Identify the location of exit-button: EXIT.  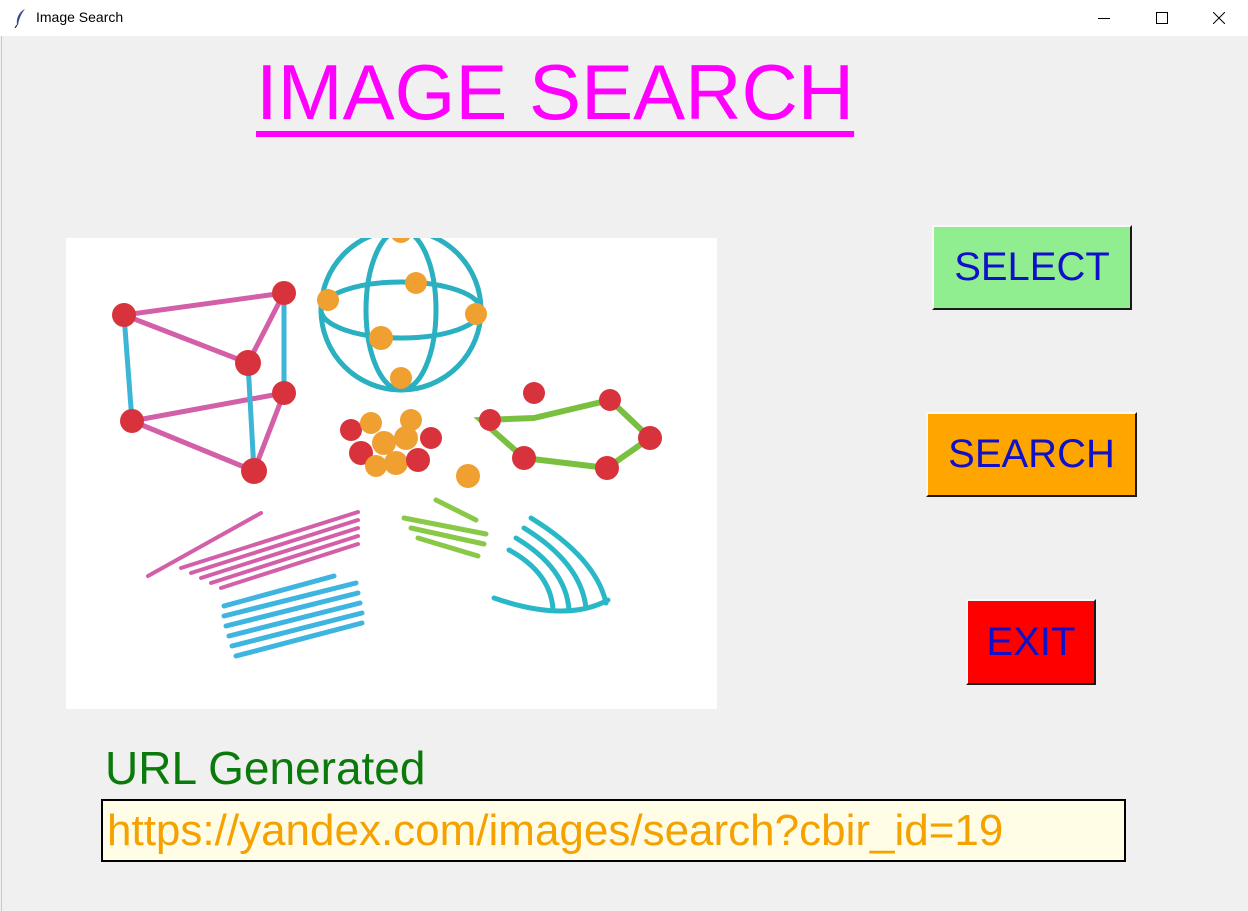
(1031, 642).